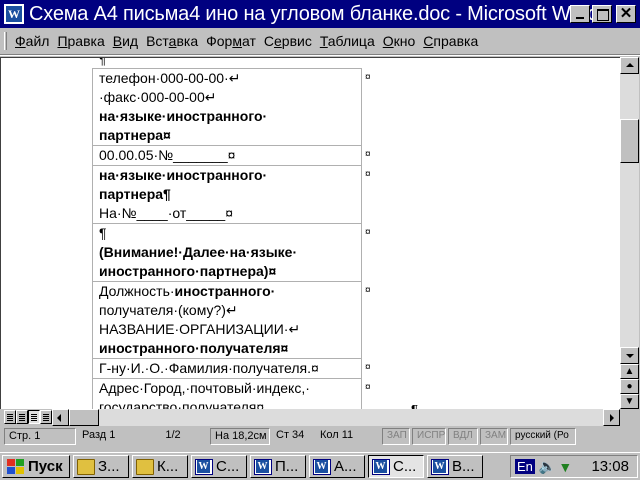  I want to click on cell-line: партнера¤, so click(135, 135).